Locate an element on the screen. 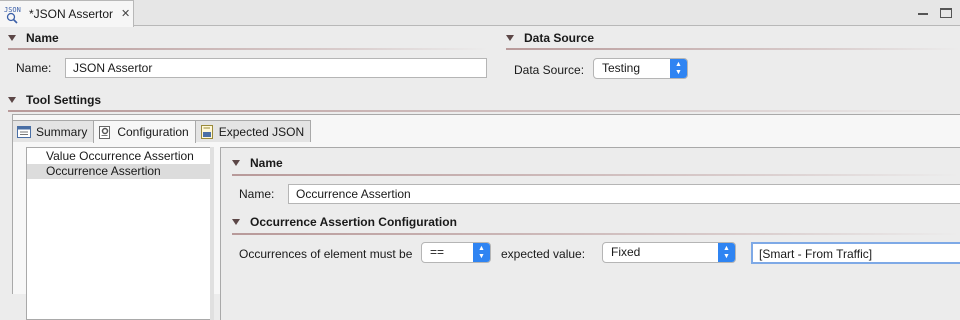  editor-tab-bar: JSON *JSON Assertor ✕ is located at coordinates (480, 13).